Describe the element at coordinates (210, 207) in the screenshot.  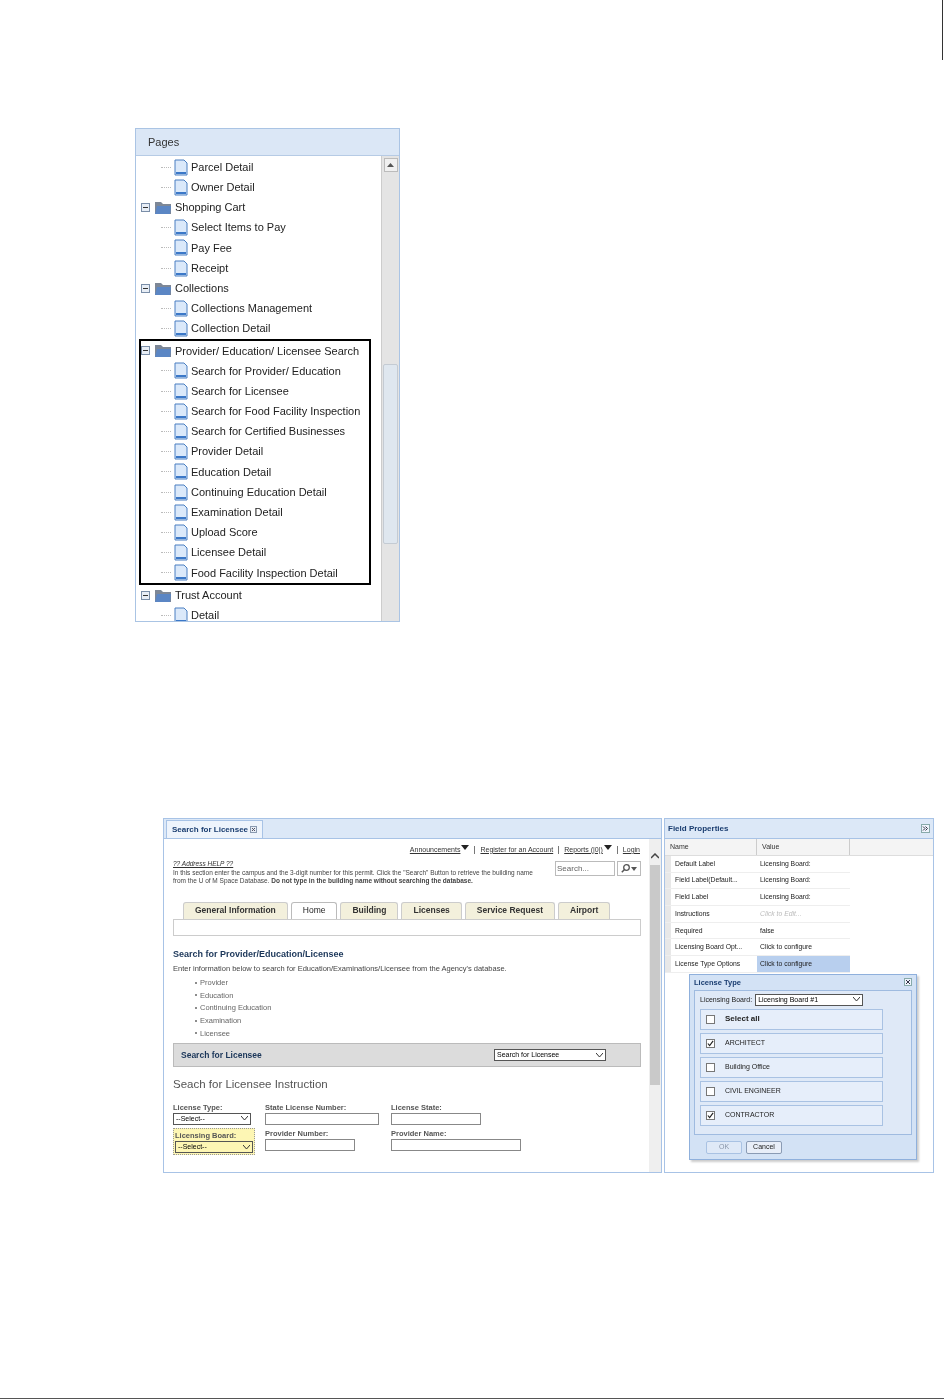
I see `tree-folder: Shopping Cart` at that location.